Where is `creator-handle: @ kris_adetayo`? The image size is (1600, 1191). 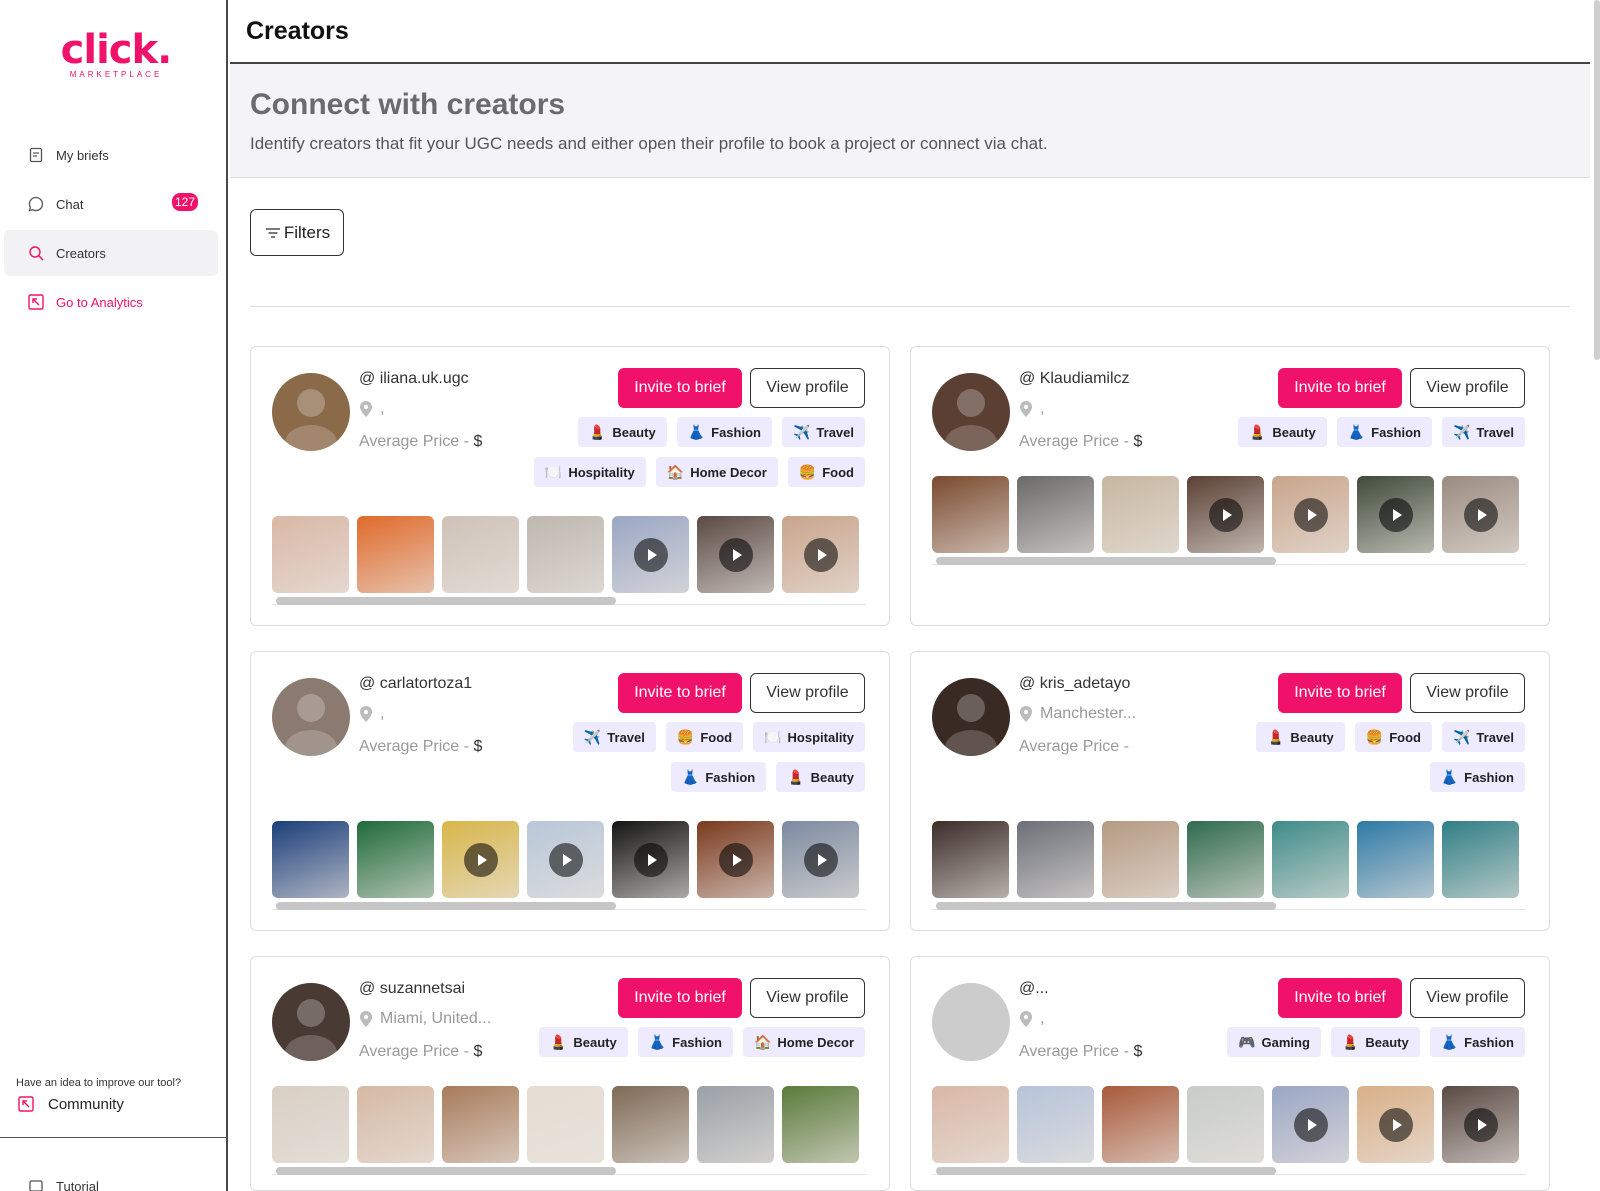 creator-handle: @ kris_adetayo is located at coordinates (1074, 684).